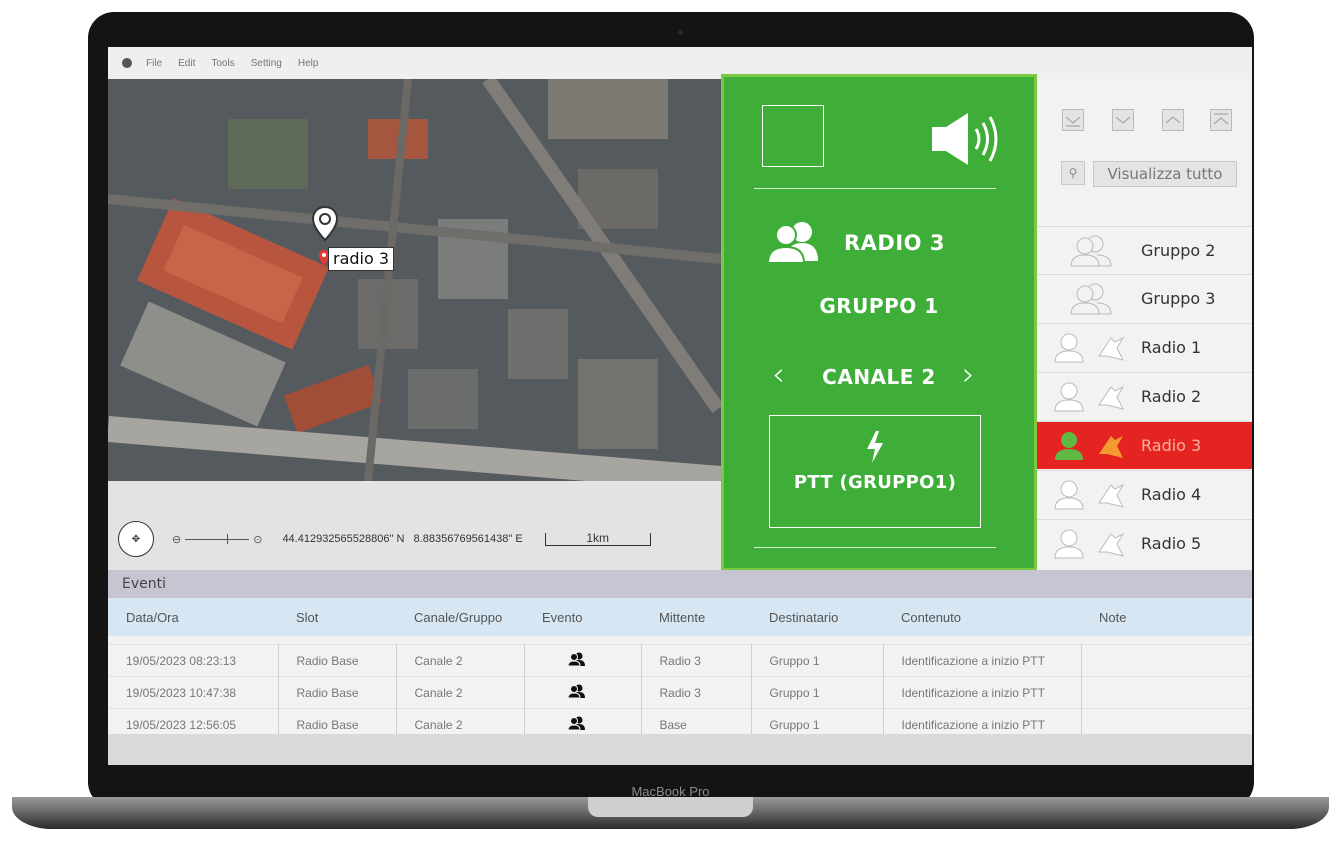  What do you see at coordinates (1165, 174) in the screenshot?
I see `show-all-button: Visualizza tutto` at bounding box center [1165, 174].